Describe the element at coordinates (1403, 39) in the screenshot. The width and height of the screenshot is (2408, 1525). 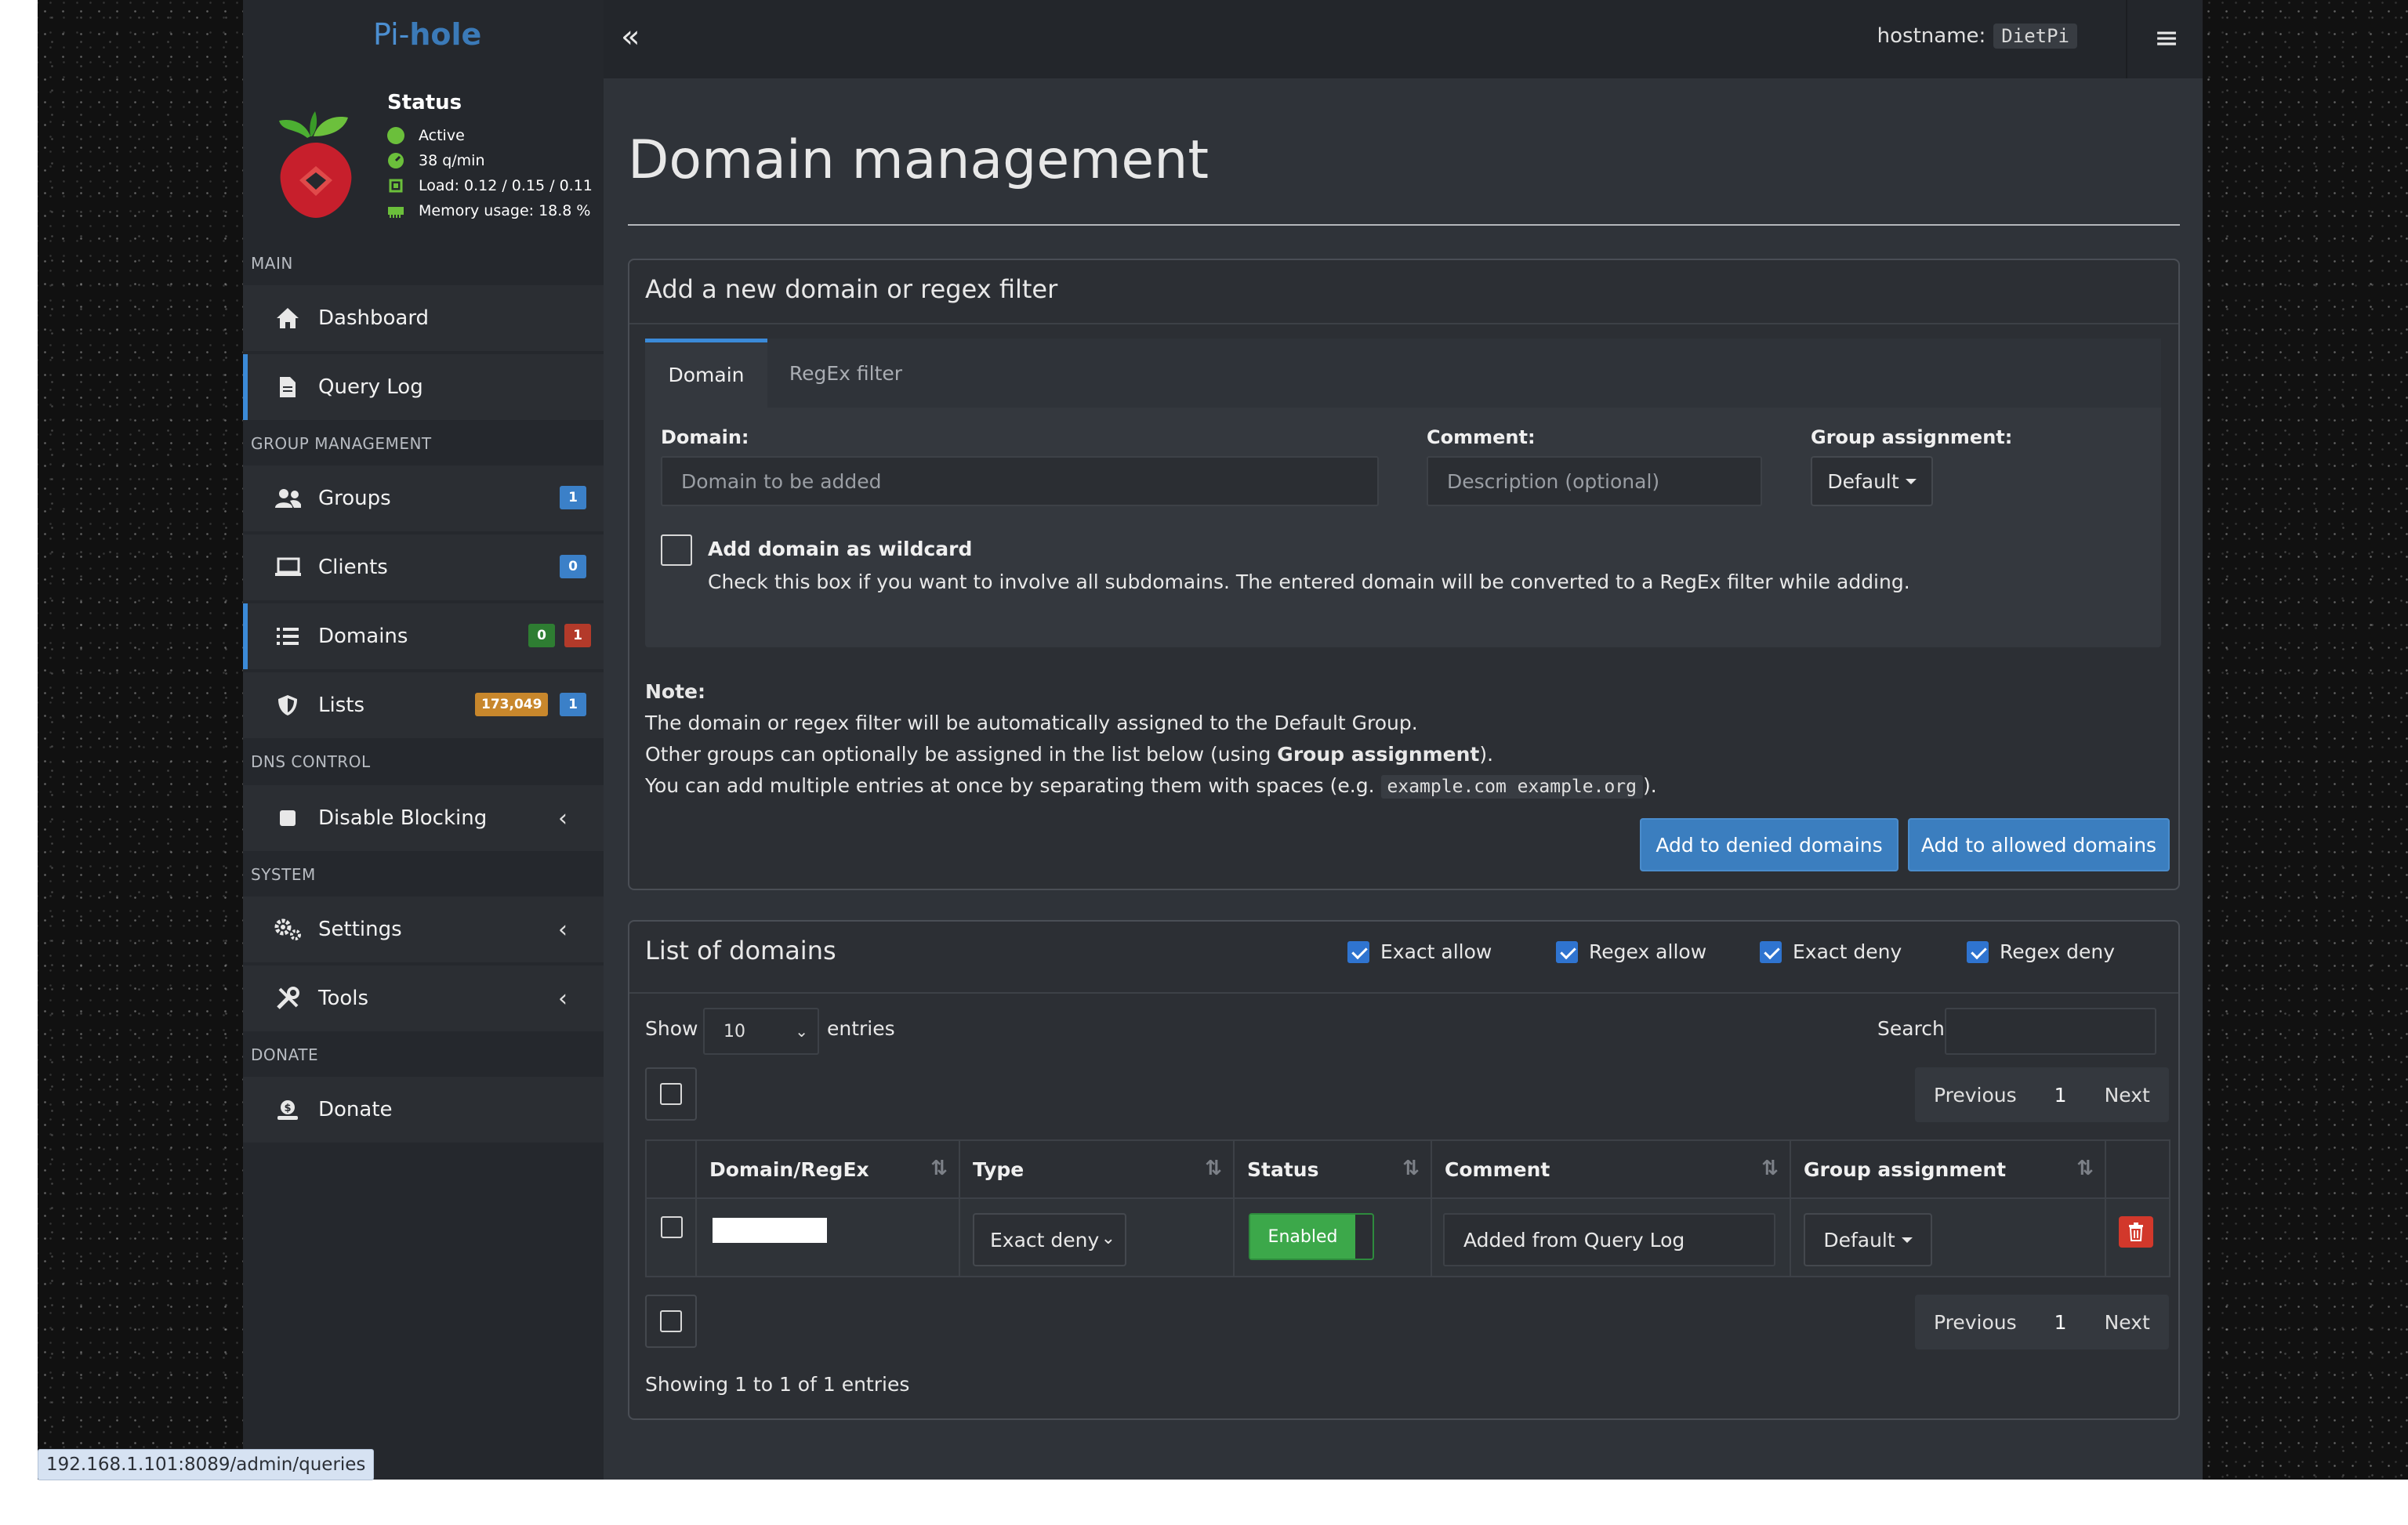
I see `top-navbar: « hostname: DietPi ≡` at that location.